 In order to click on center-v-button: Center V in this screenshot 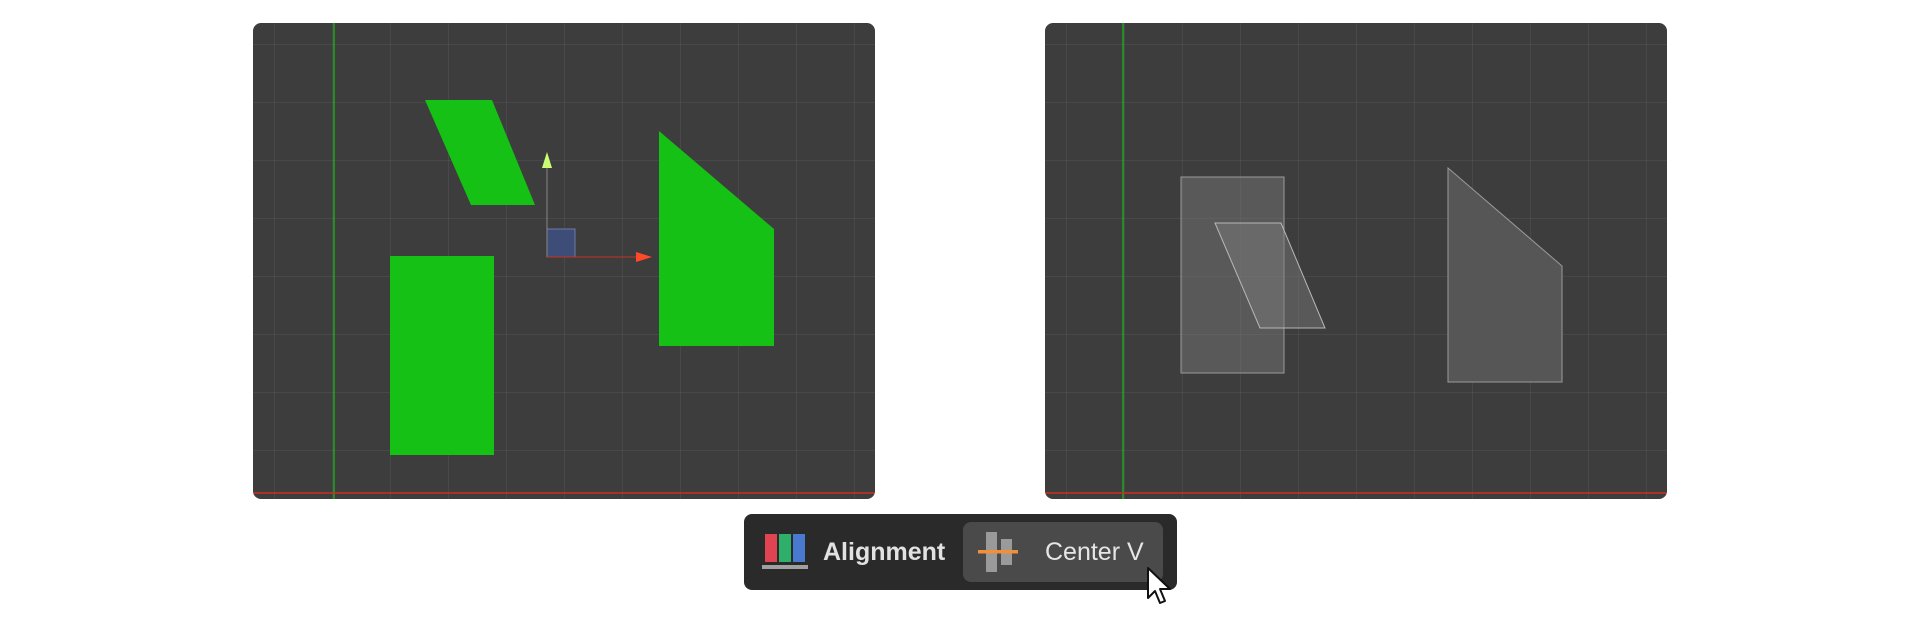, I will do `click(1063, 552)`.